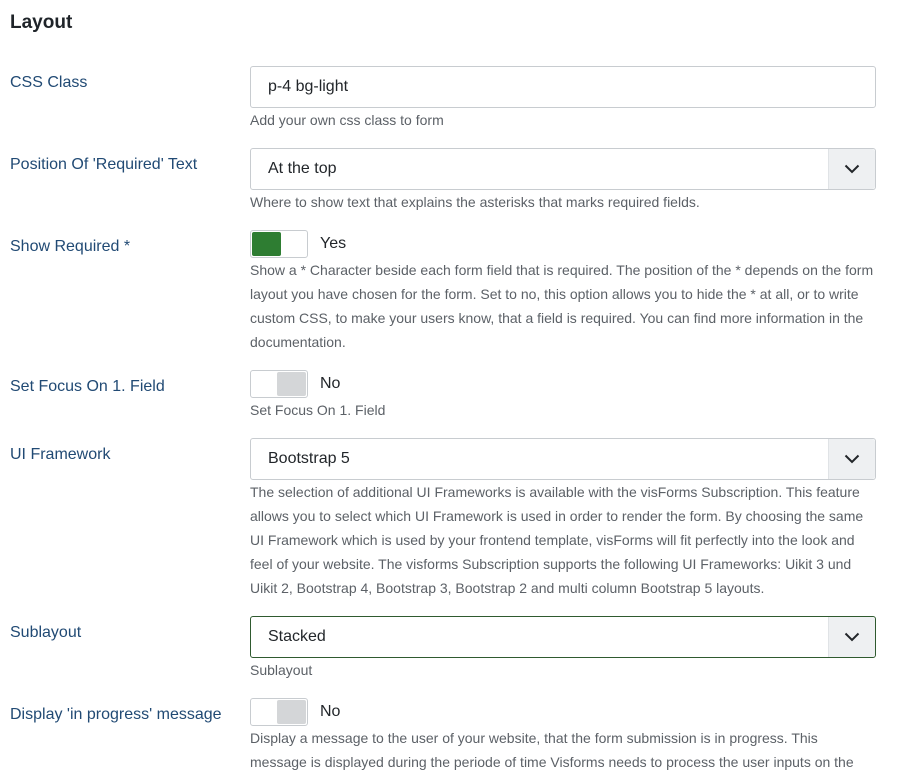 The width and height of the screenshot is (913, 774). I want to click on show-required-toggle, so click(279, 244).